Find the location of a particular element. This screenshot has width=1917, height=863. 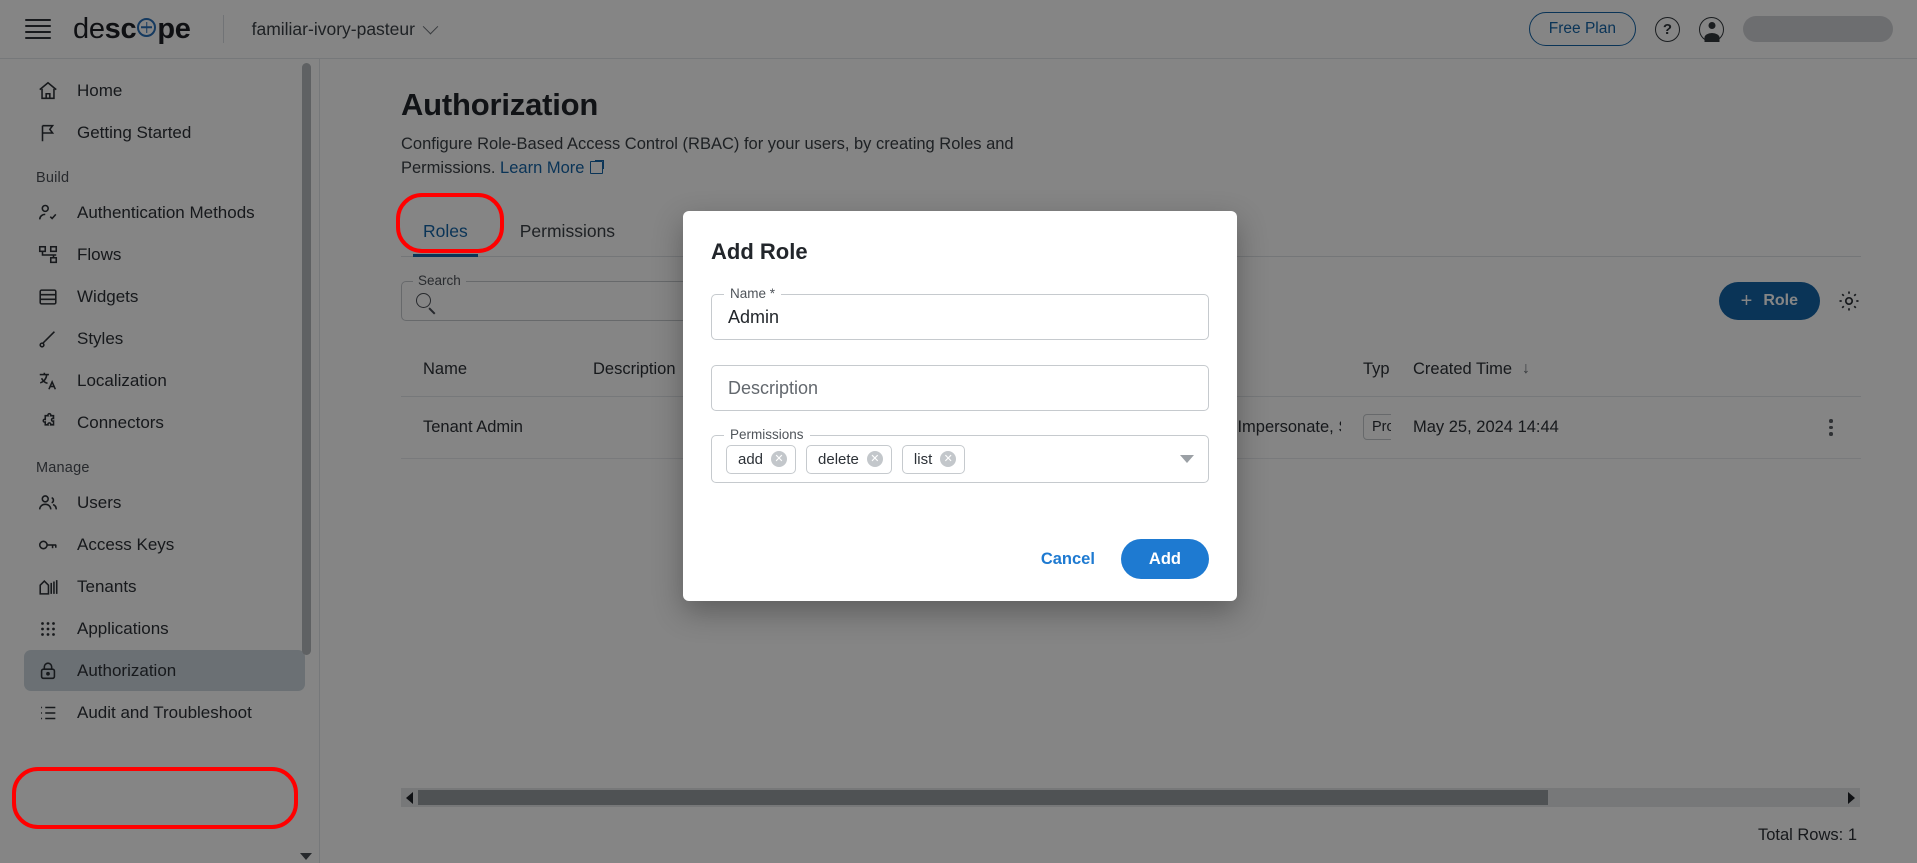

role-description-placeholder: Description is located at coordinates (773, 387).